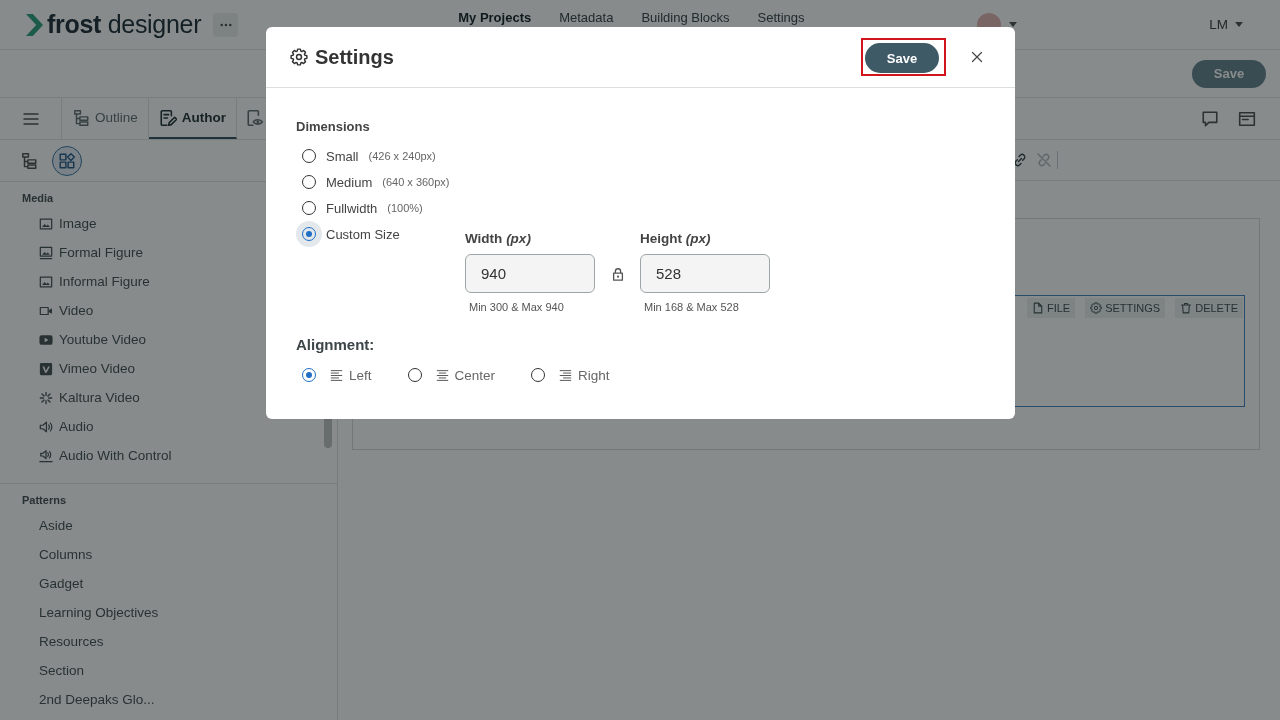  Describe the element at coordinates (360, 375) in the screenshot. I see `option-label: Left` at that location.